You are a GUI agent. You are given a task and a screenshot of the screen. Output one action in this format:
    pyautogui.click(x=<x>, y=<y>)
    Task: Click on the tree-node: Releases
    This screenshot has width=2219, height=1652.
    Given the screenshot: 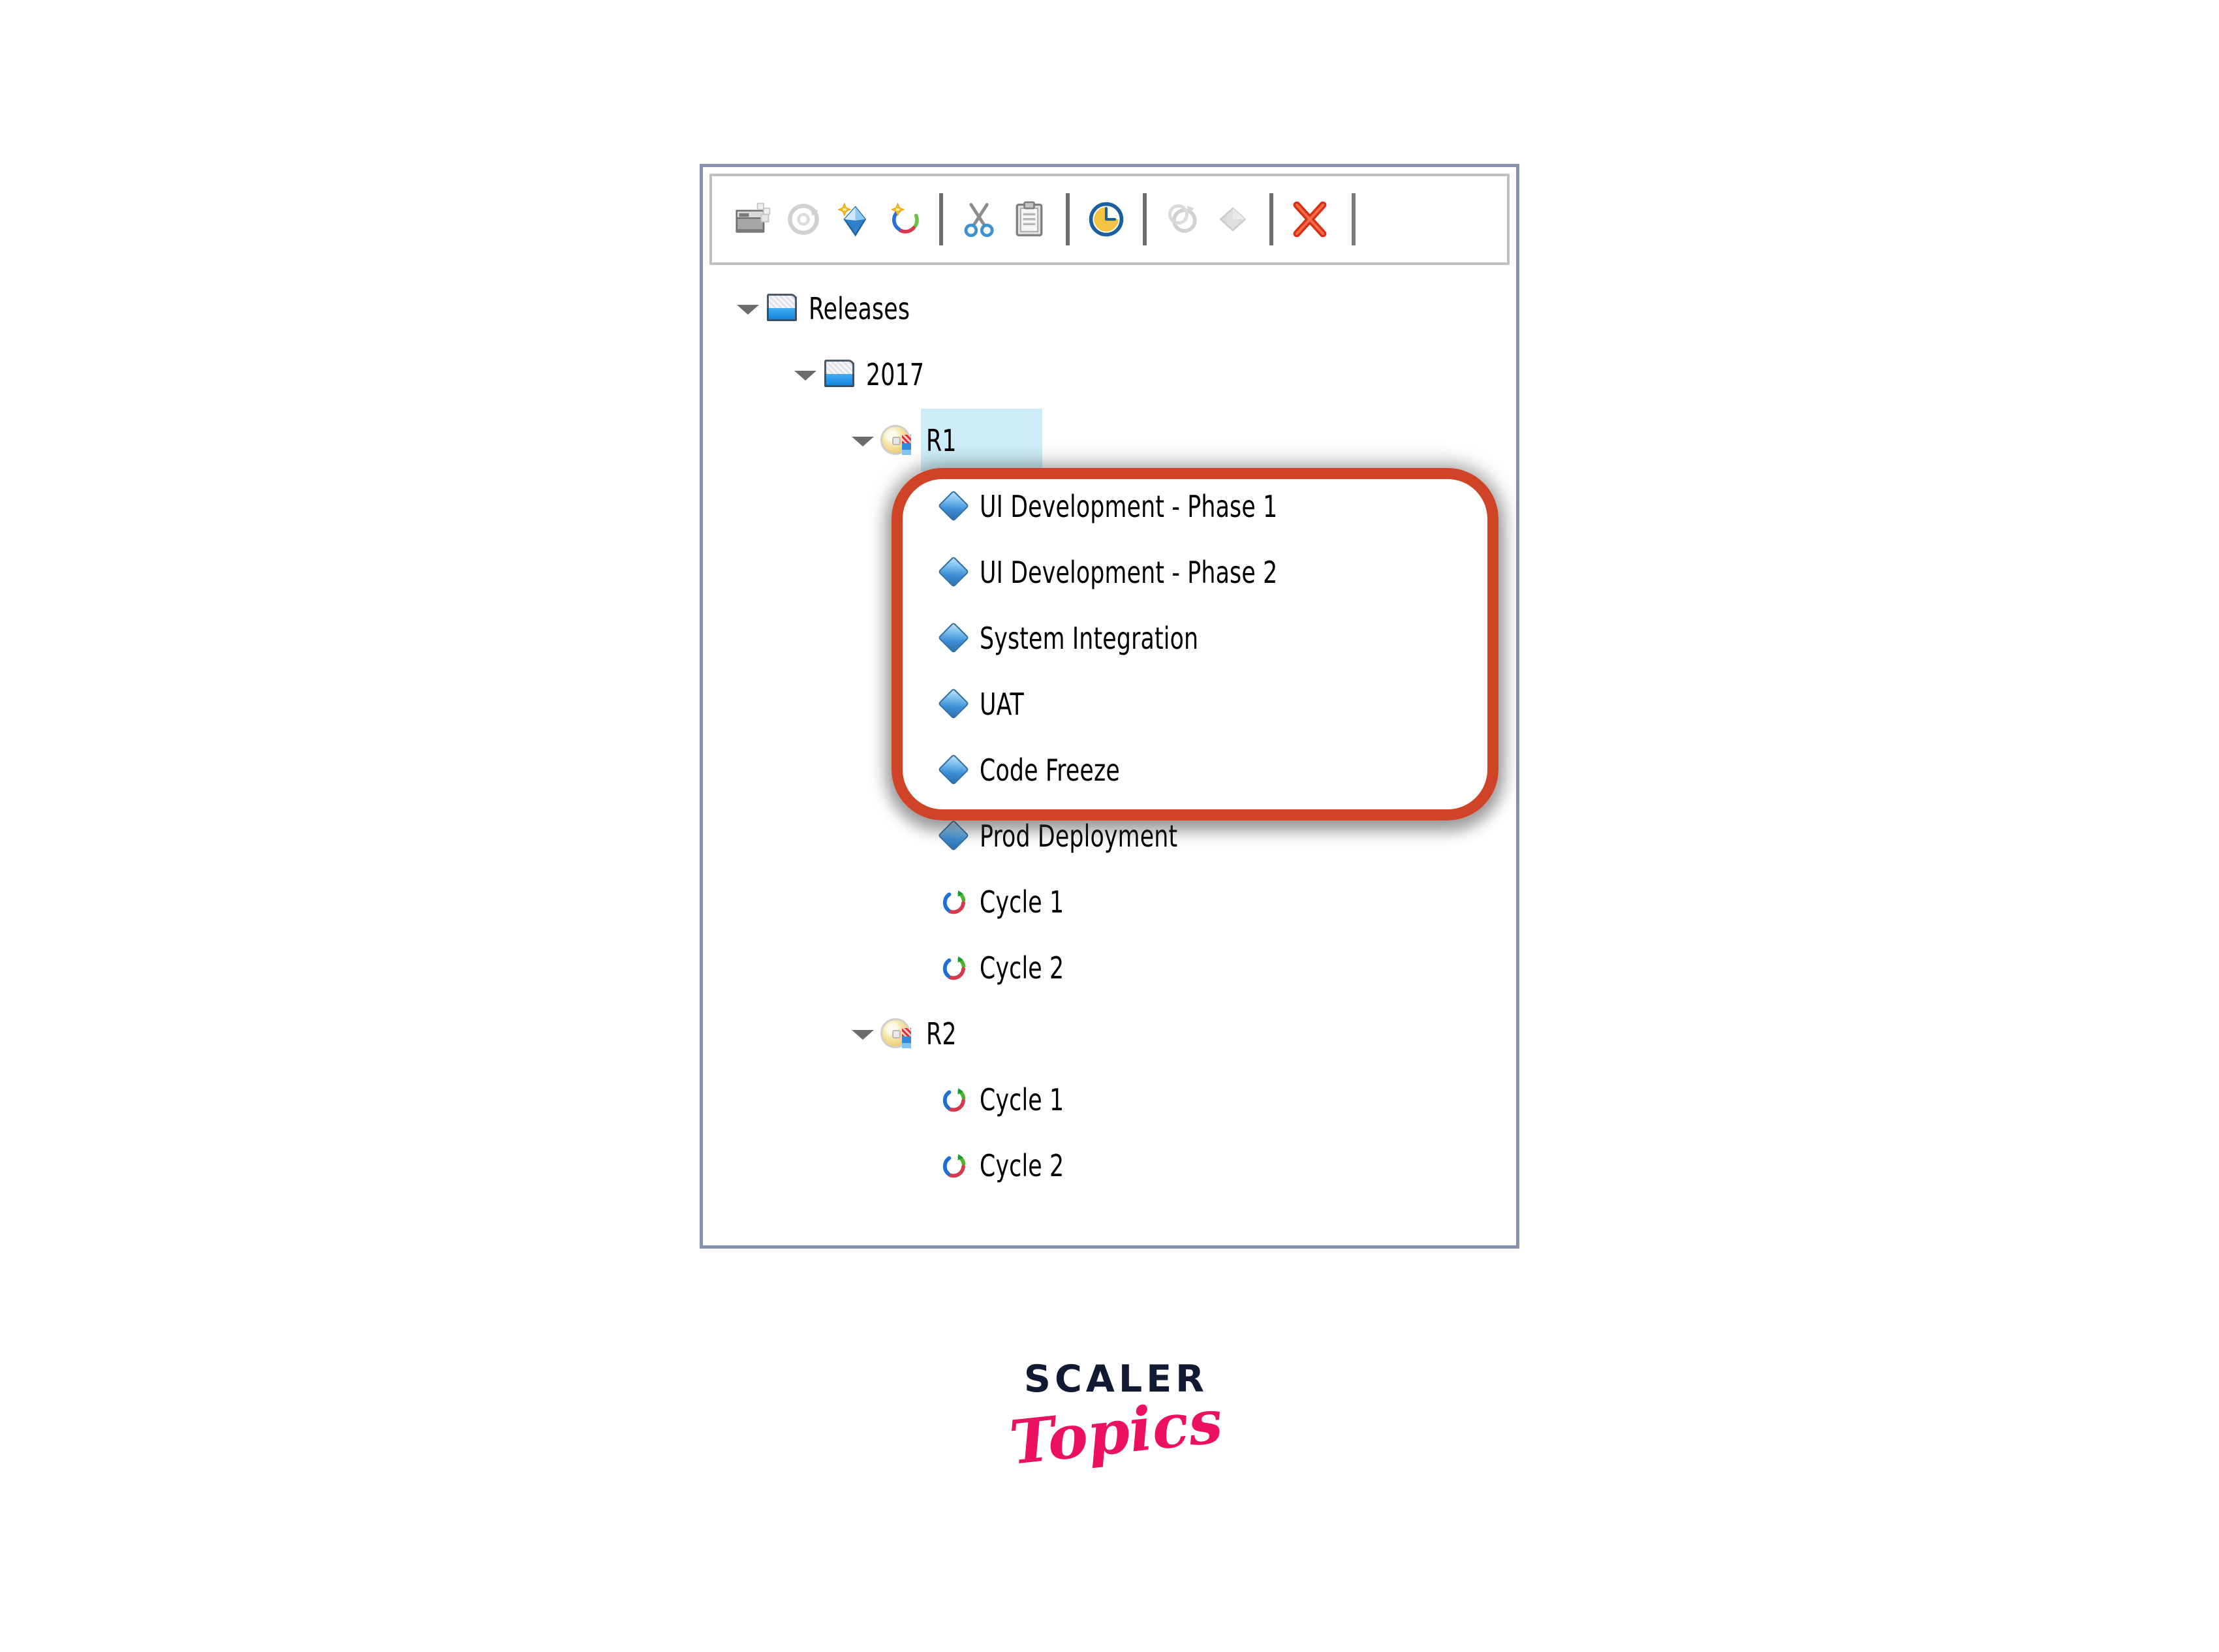 What is the action you would take?
    pyautogui.click(x=831, y=308)
    